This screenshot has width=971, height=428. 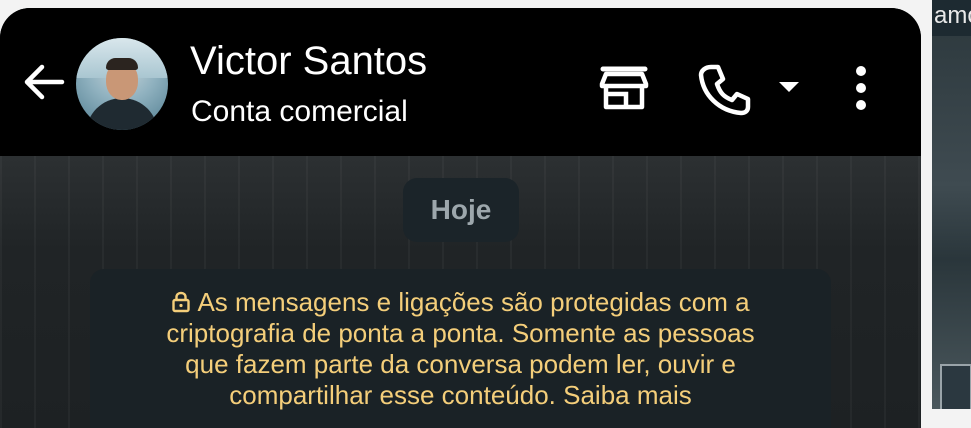 I want to click on caret-down-icon, so click(x=789, y=87).